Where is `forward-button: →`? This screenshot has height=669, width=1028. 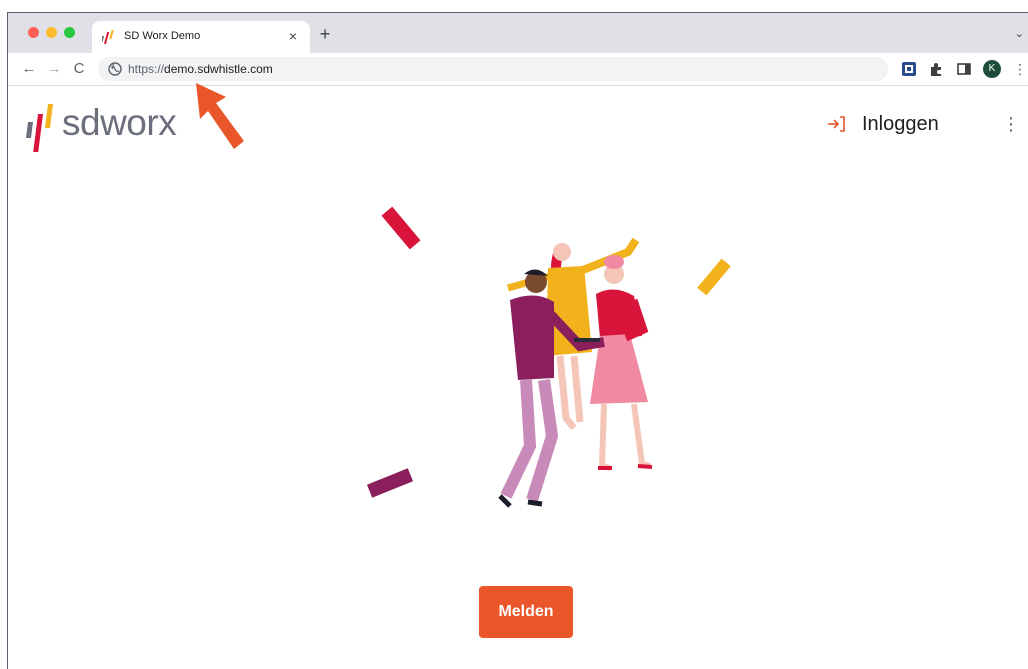
forward-button: → is located at coordinates (54, 69).